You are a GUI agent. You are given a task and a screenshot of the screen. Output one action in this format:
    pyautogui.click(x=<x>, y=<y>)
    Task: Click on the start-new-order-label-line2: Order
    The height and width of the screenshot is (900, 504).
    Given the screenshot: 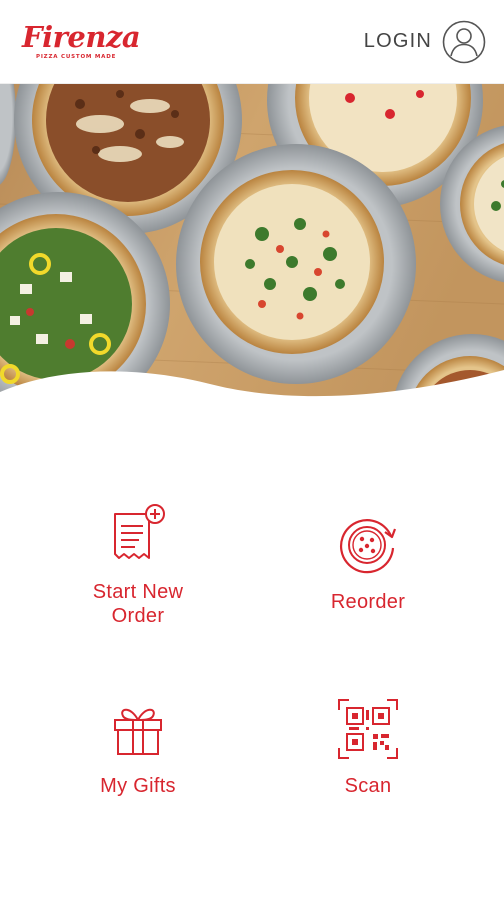 What is the action you would take?
    pyautogui.click(x=138, y=616)
    